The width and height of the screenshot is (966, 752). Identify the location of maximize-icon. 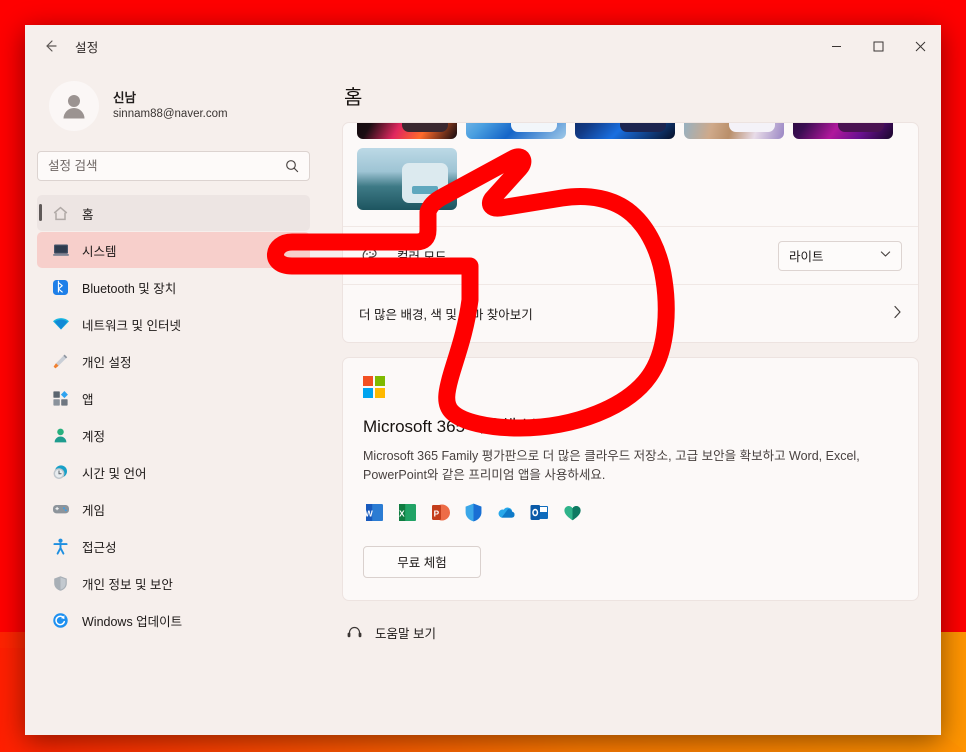
(878, 46).